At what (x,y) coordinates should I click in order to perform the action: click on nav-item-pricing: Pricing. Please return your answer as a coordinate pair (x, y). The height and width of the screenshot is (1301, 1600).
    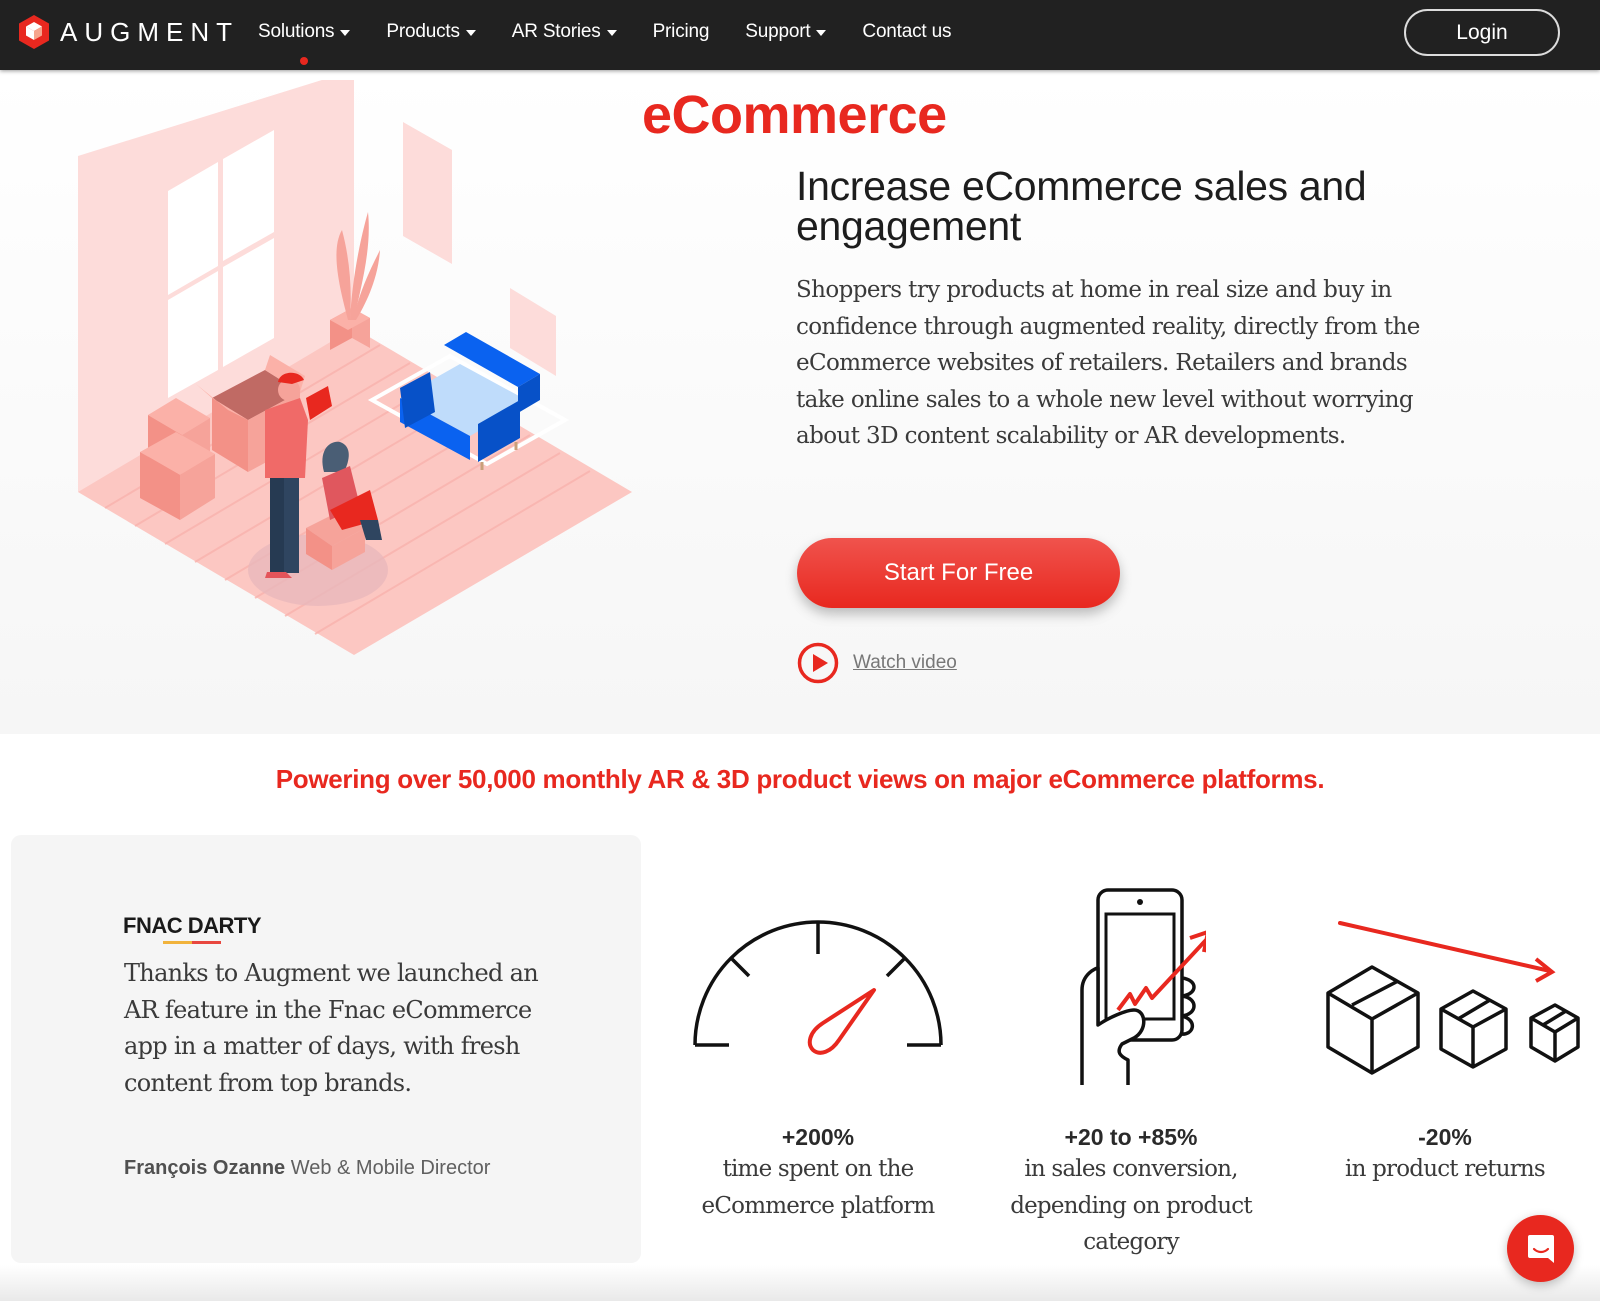
    Looking at the image, I should click on (681, 32).